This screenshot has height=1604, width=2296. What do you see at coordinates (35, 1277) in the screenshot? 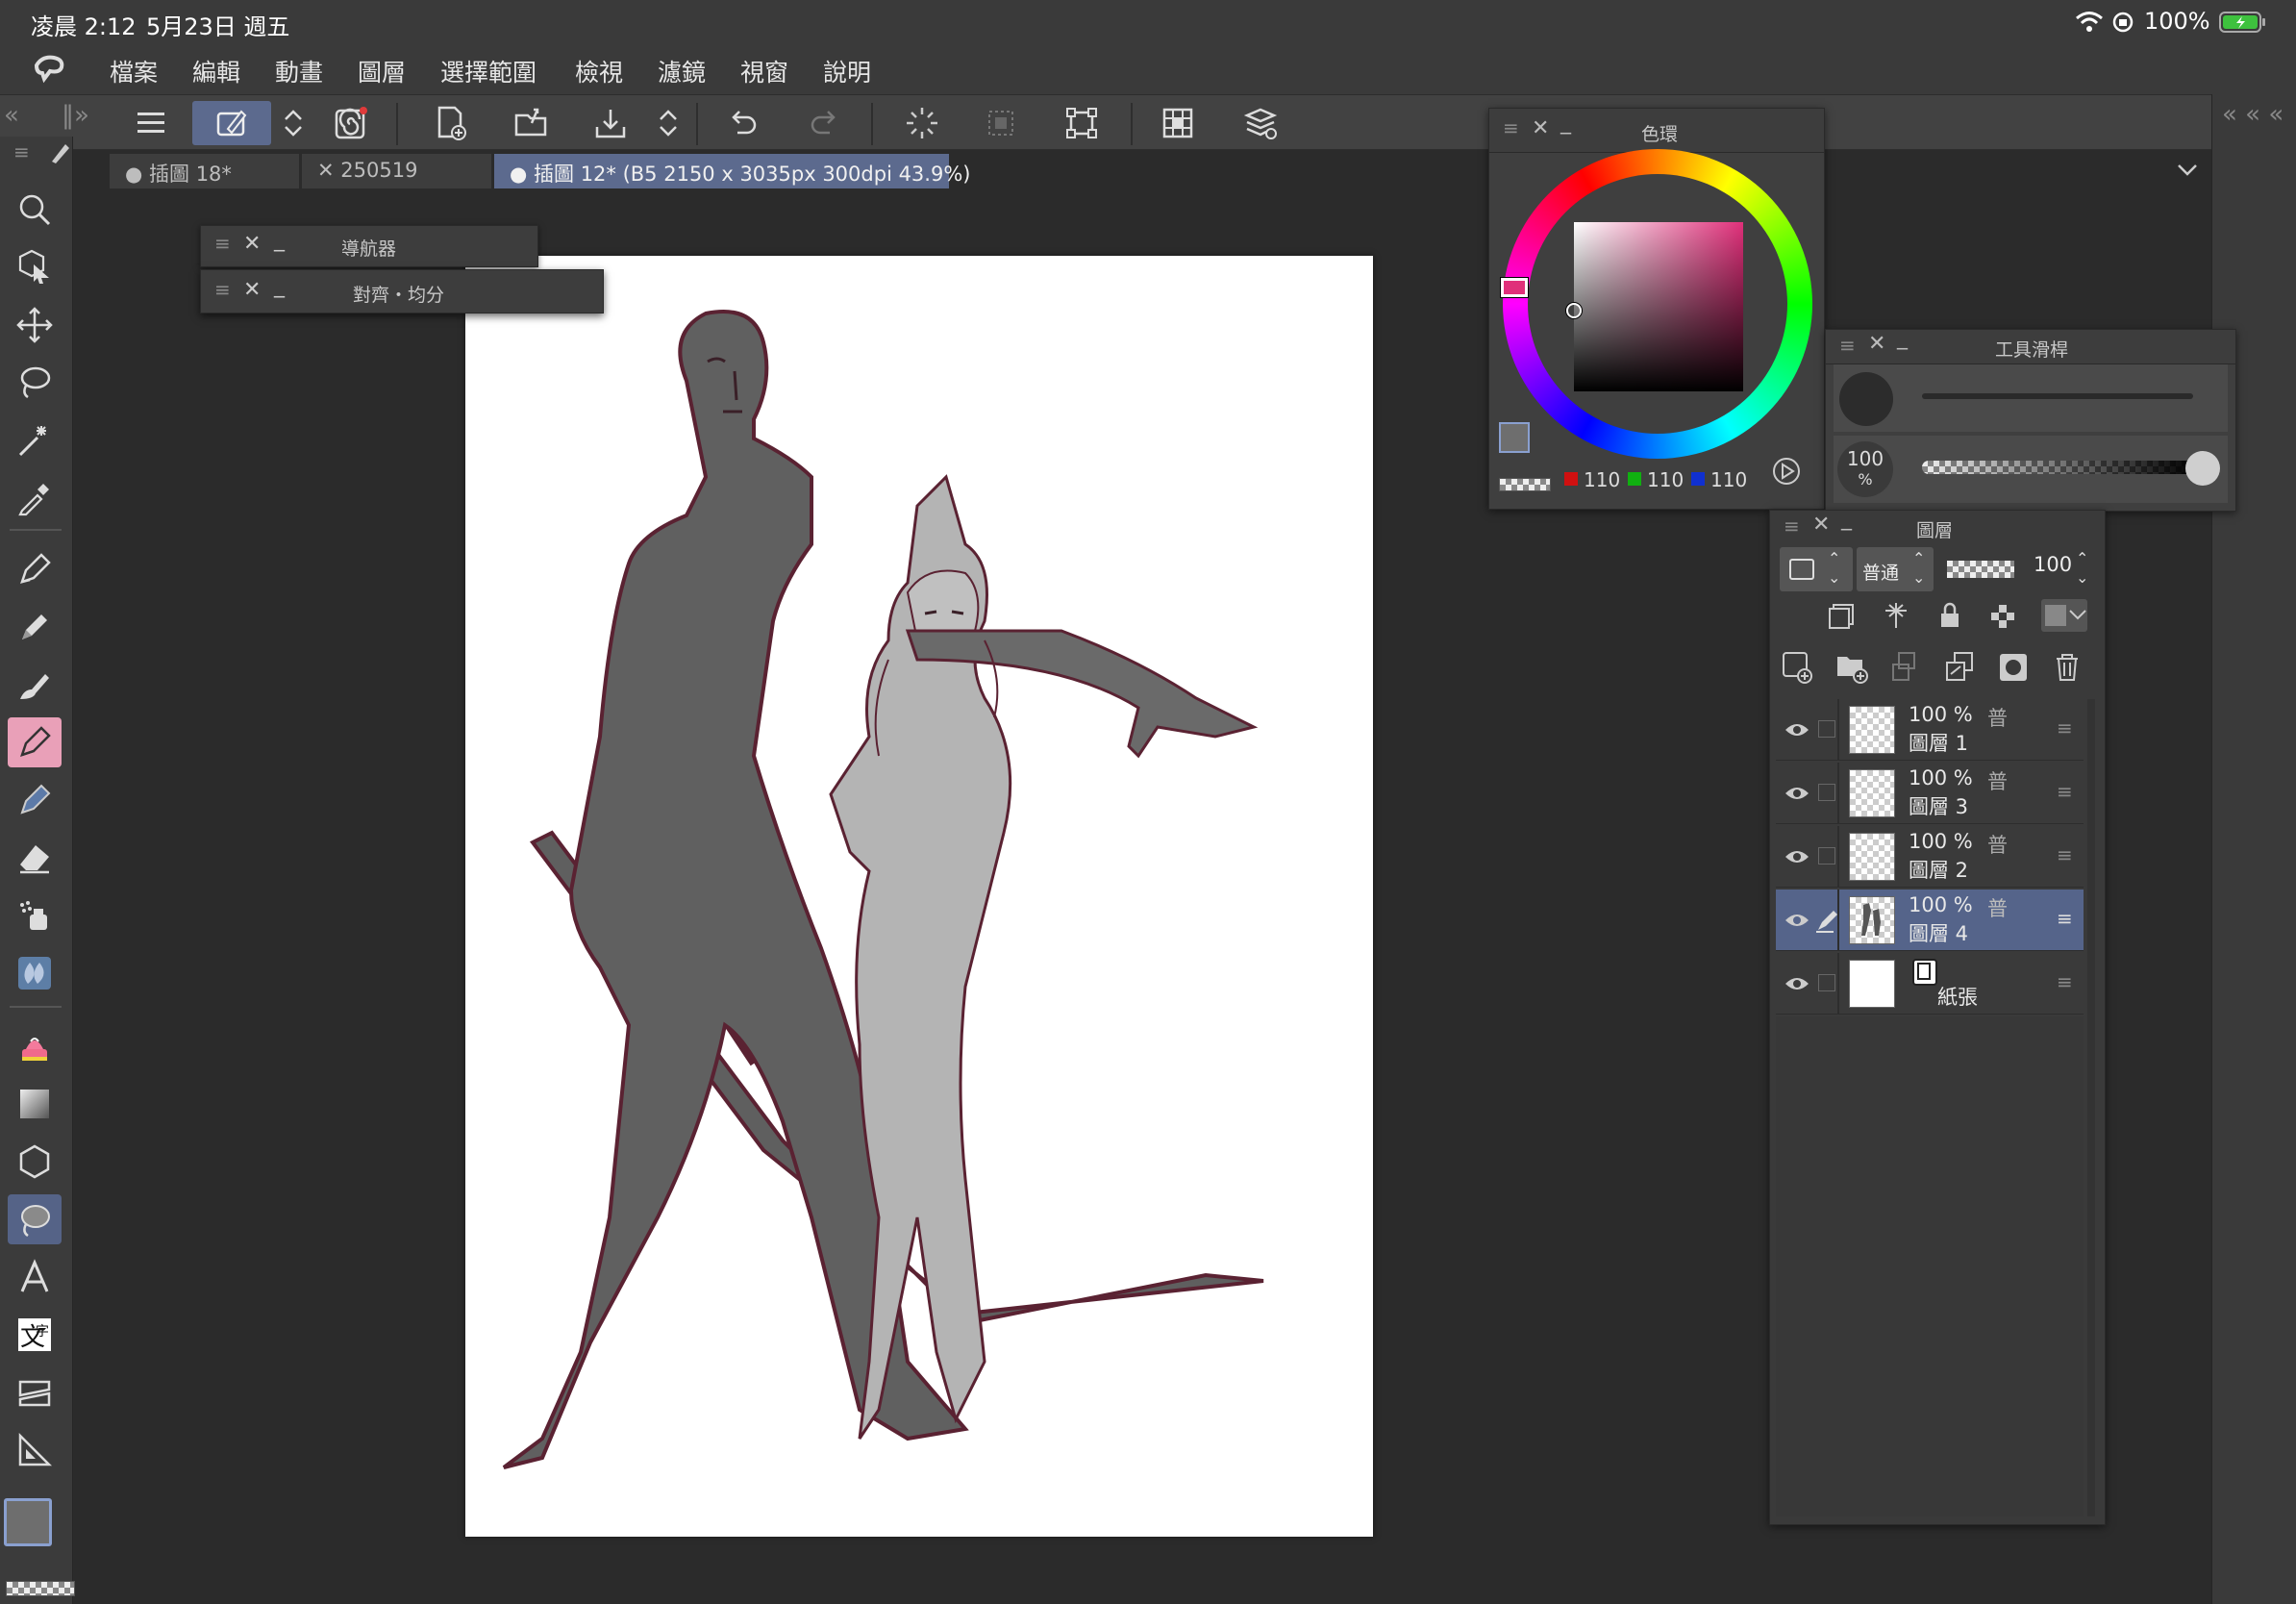
I see `text-tool-icon` at bounding box center [35, 1277].